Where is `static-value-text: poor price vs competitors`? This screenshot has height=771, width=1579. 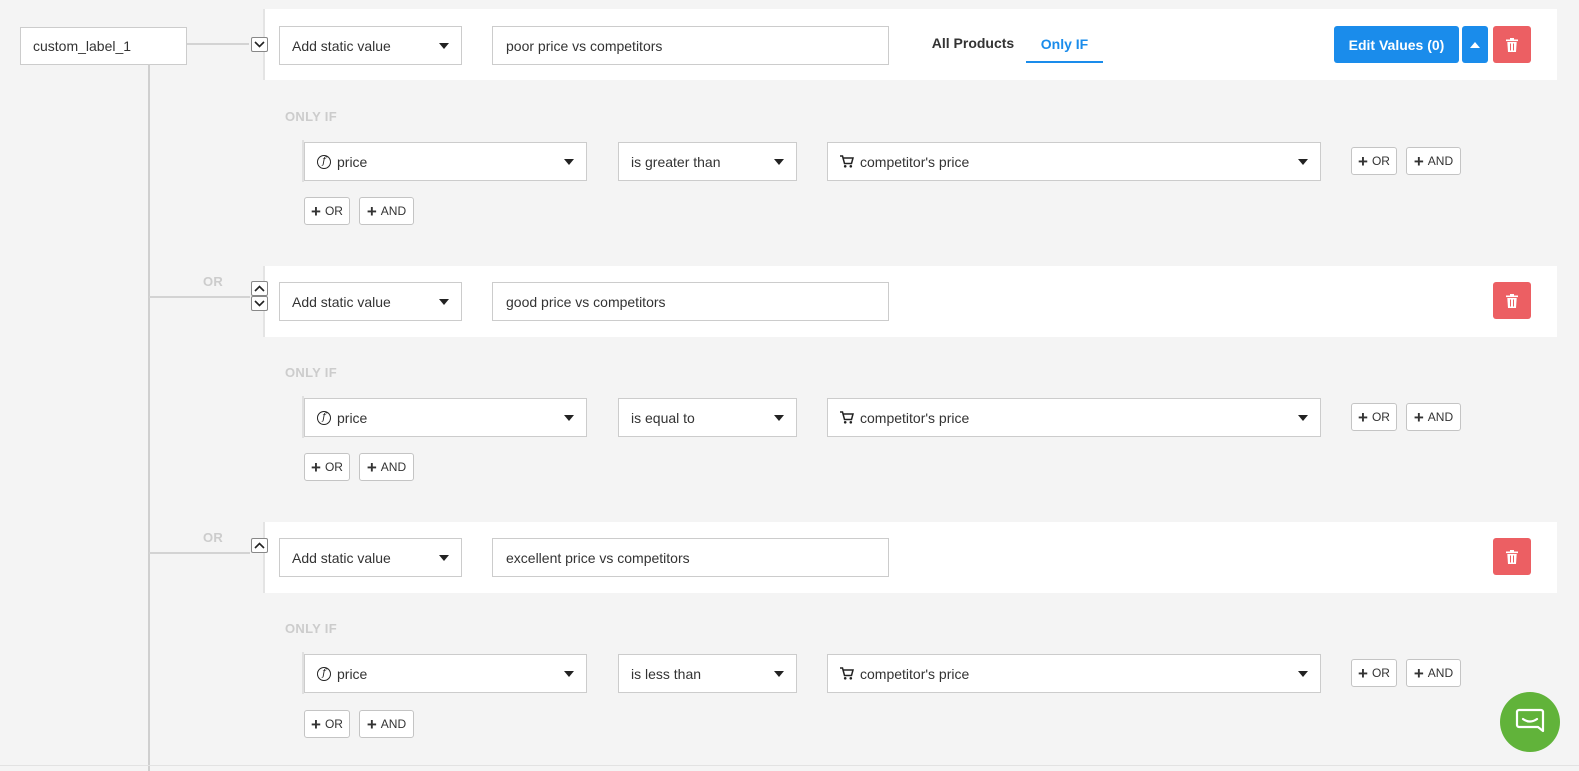 static-value-text: poor price vs competitors is located at coordinates (584, 45).